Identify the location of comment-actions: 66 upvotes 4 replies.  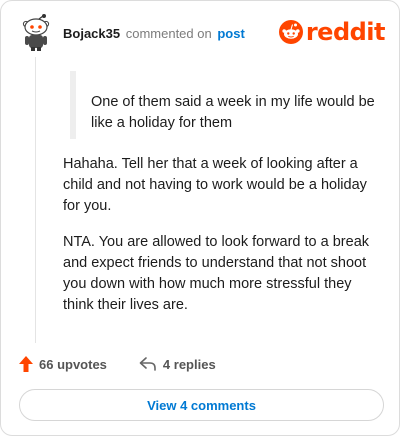
(117, 364).